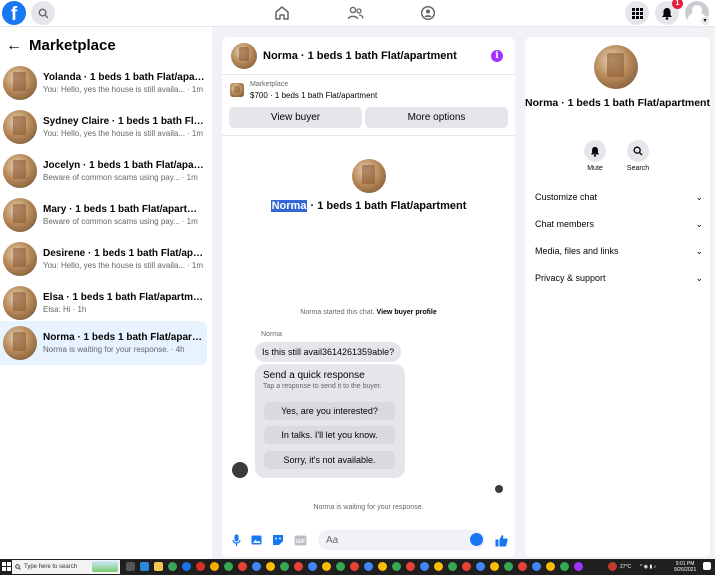 This screenshot has height=575, width=715. I want to click on folder-icon, so click(158, 566).